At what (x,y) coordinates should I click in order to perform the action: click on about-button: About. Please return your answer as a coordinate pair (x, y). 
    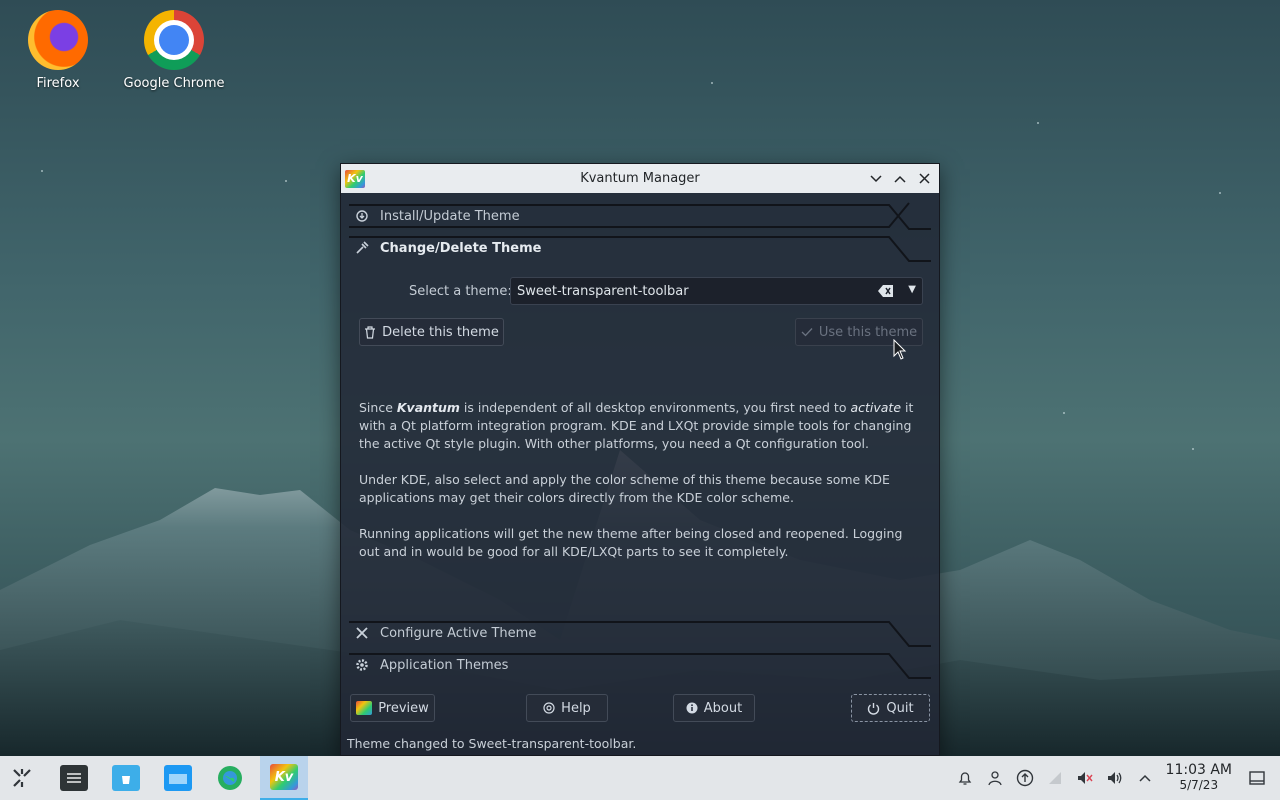
    Looking at the image, I should click on (714, 708).